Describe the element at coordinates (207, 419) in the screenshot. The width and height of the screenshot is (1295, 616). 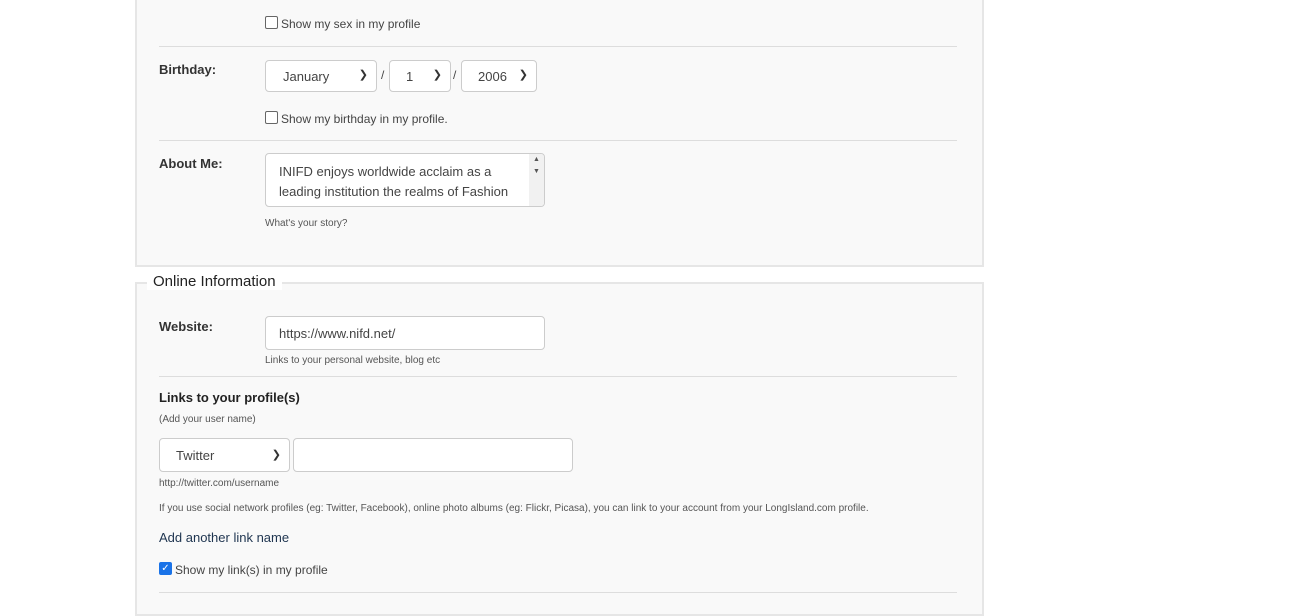
I see `links-subtitle: (Add your user name)` at that location.